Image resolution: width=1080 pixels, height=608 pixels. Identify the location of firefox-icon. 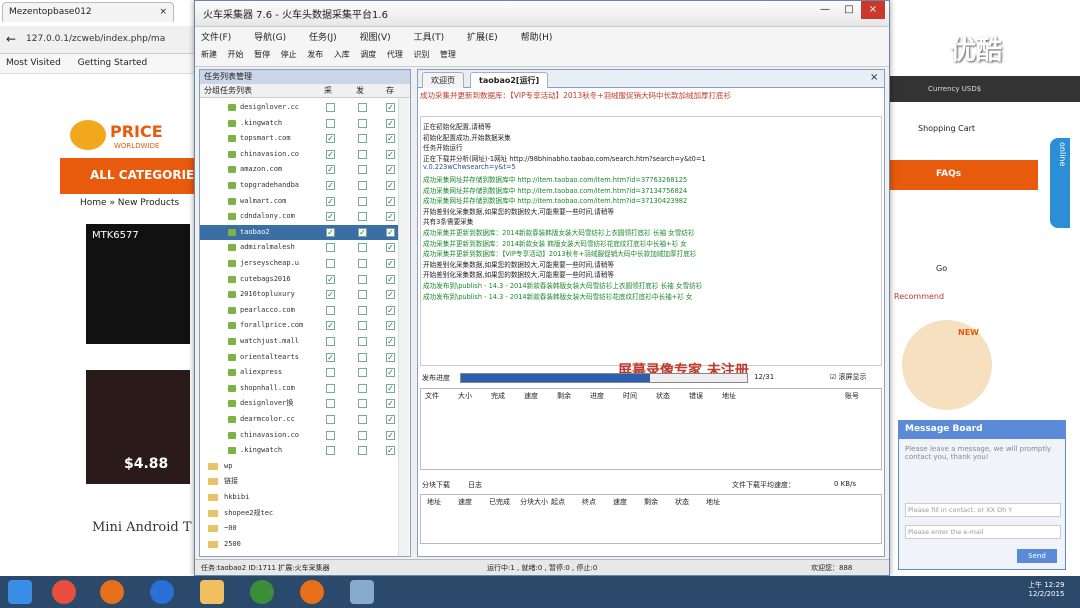
(112, 592).